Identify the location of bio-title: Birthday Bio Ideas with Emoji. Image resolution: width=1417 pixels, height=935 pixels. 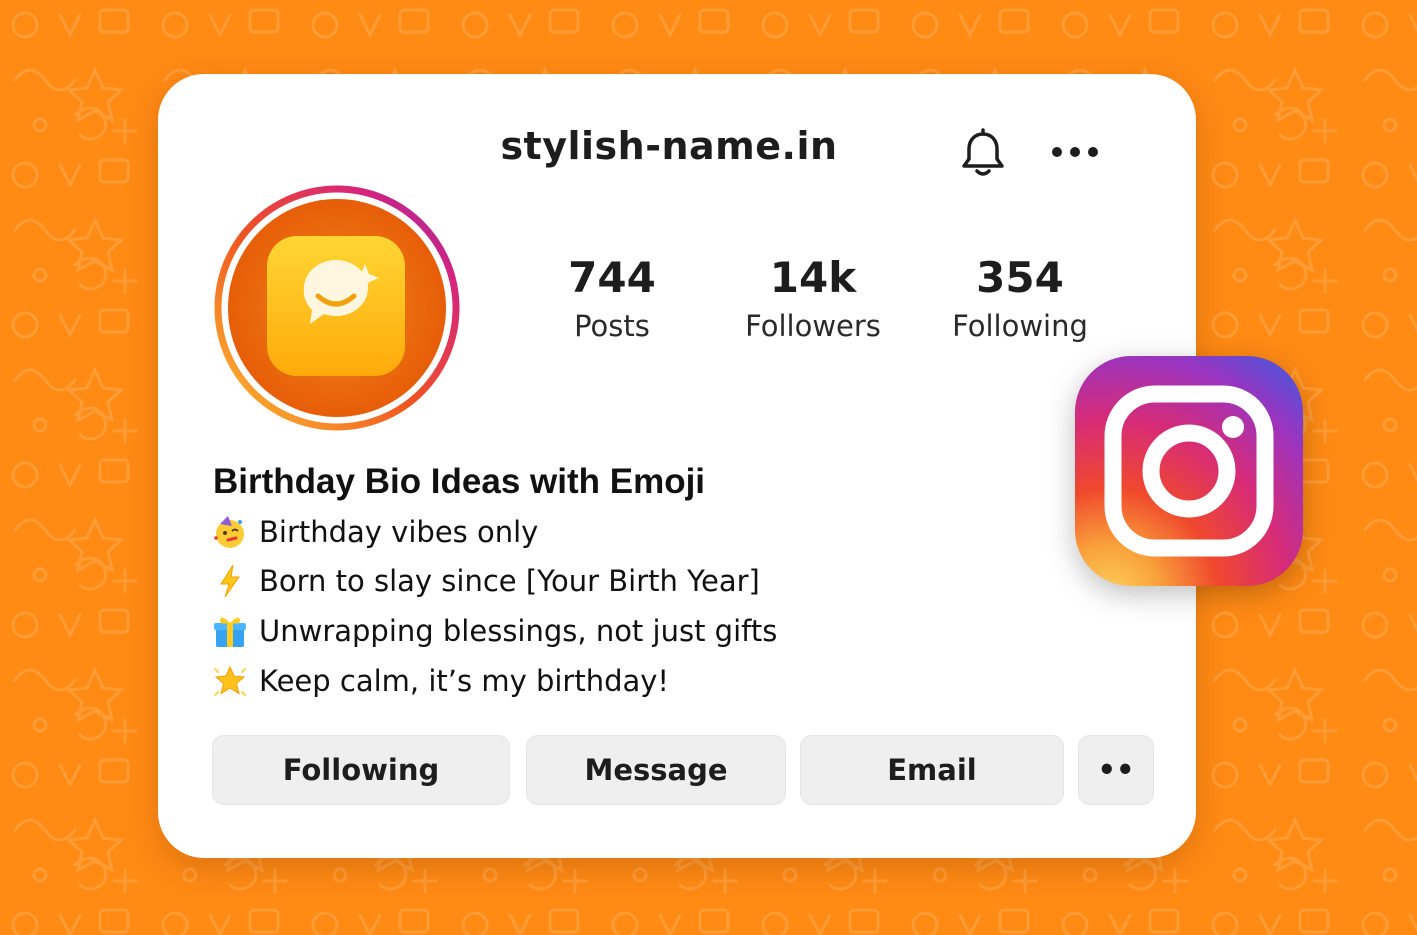
(459, 481).